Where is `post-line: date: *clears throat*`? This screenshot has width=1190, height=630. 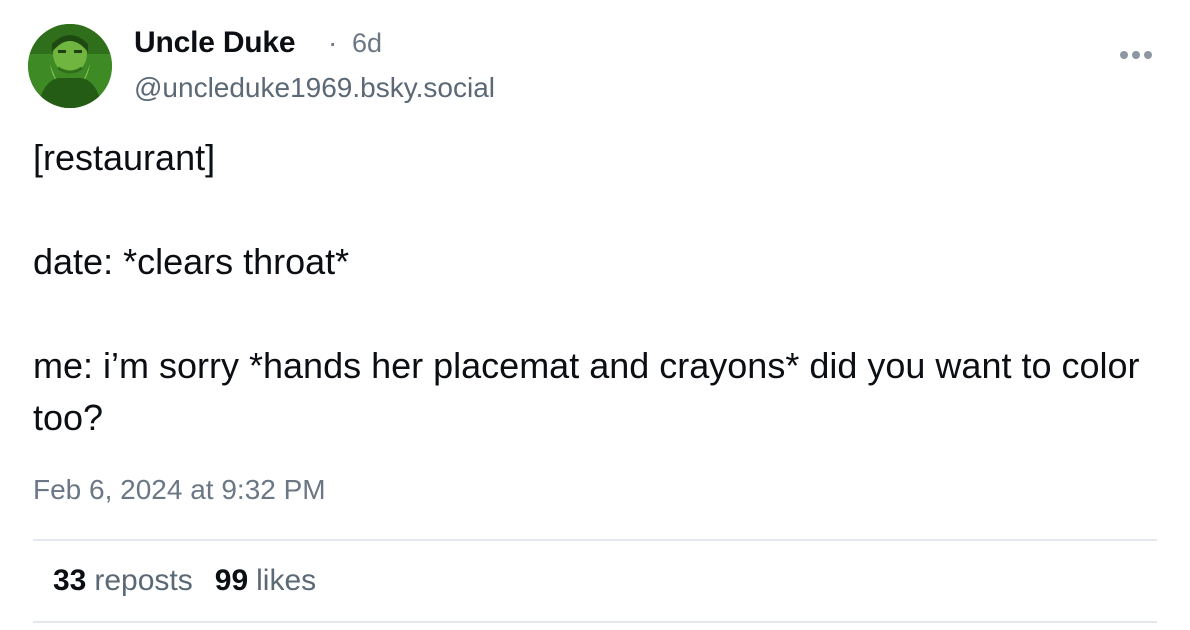
post-line: date: *clears throat* is located at coordinates (191, 261).